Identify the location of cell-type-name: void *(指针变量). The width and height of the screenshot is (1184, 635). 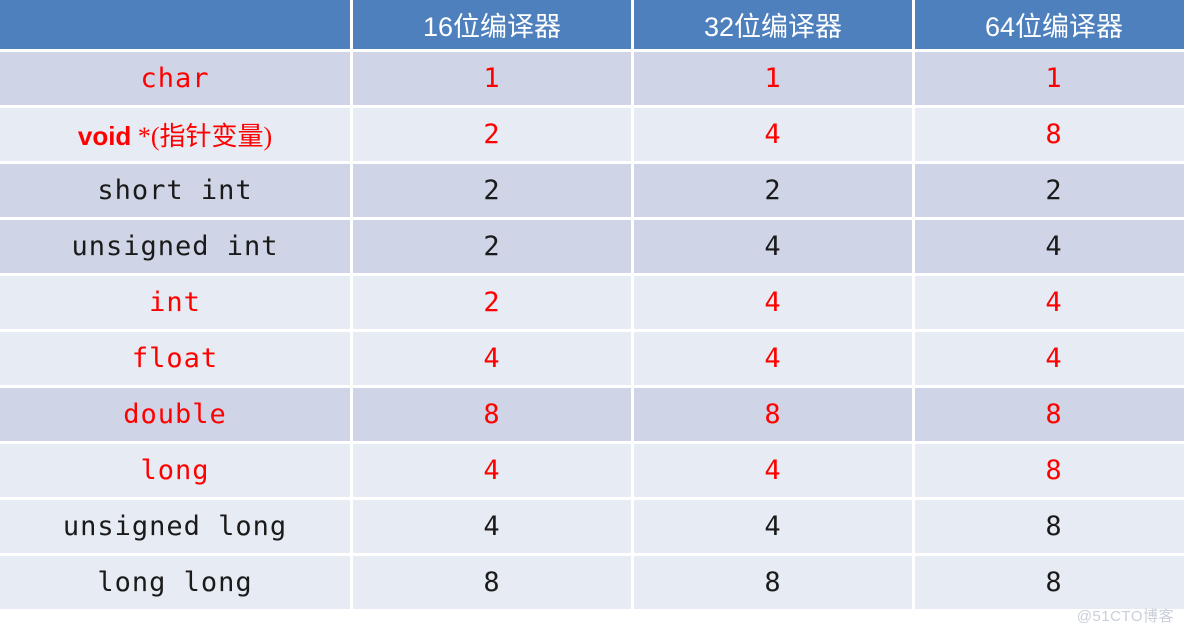
(175, 134).